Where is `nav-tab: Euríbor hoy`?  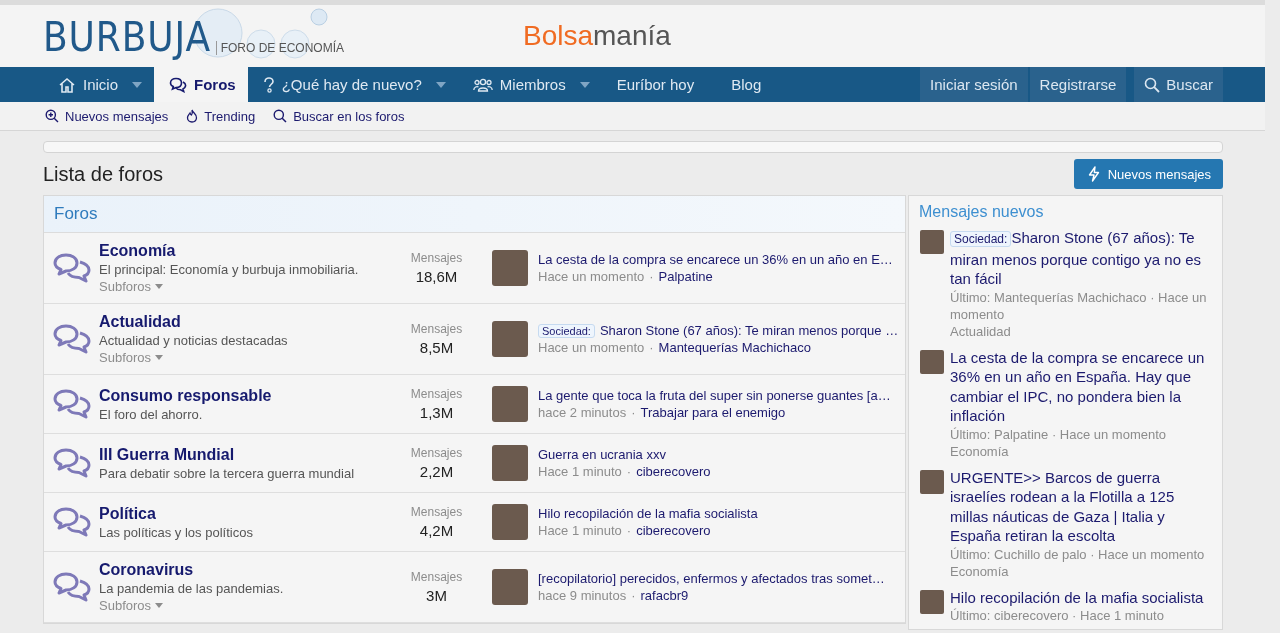 nav-tab: Euríbor hoy is located at coordinates (653, 84).